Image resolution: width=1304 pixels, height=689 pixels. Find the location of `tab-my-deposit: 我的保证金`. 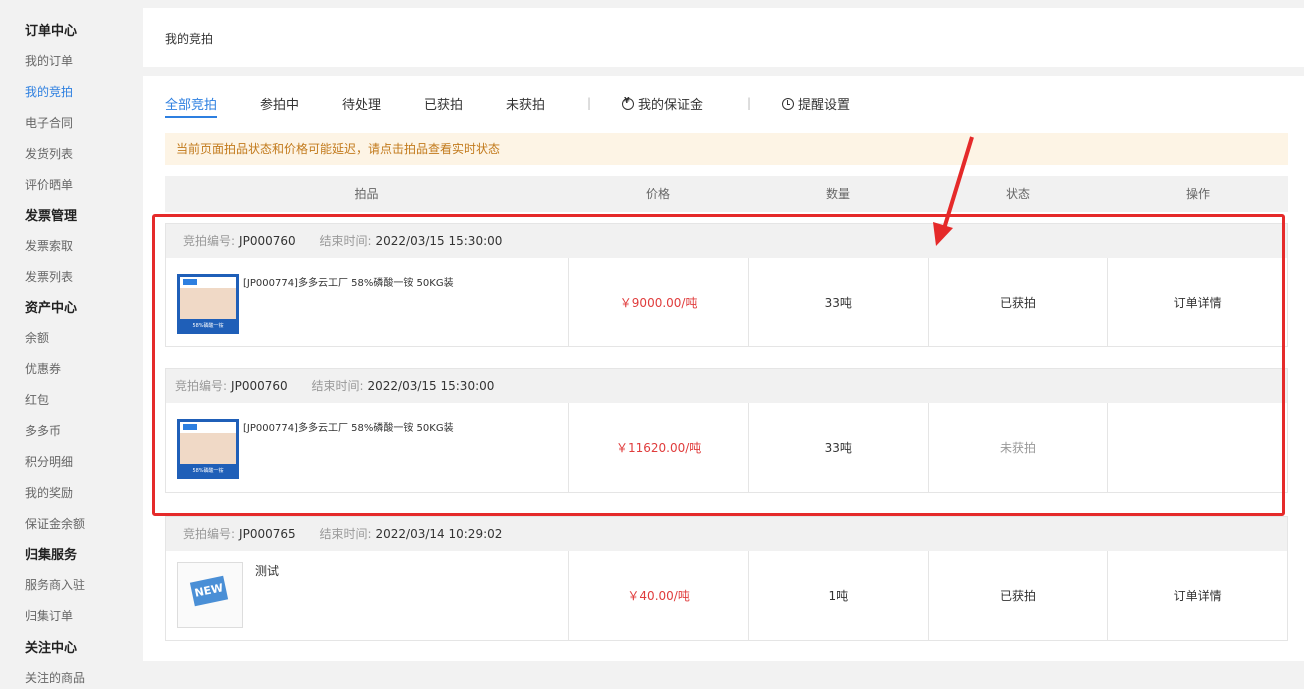

tab-my-deposit: 我的保证金 is located at coordinates (662, 103).